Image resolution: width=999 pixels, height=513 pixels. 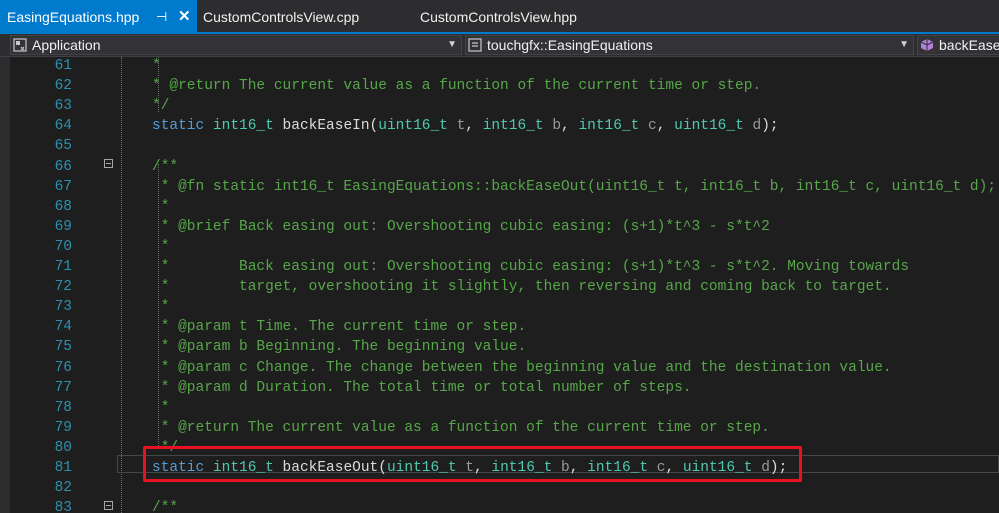 I want to click on code-line: 68 *, so click(x=499, y=207).